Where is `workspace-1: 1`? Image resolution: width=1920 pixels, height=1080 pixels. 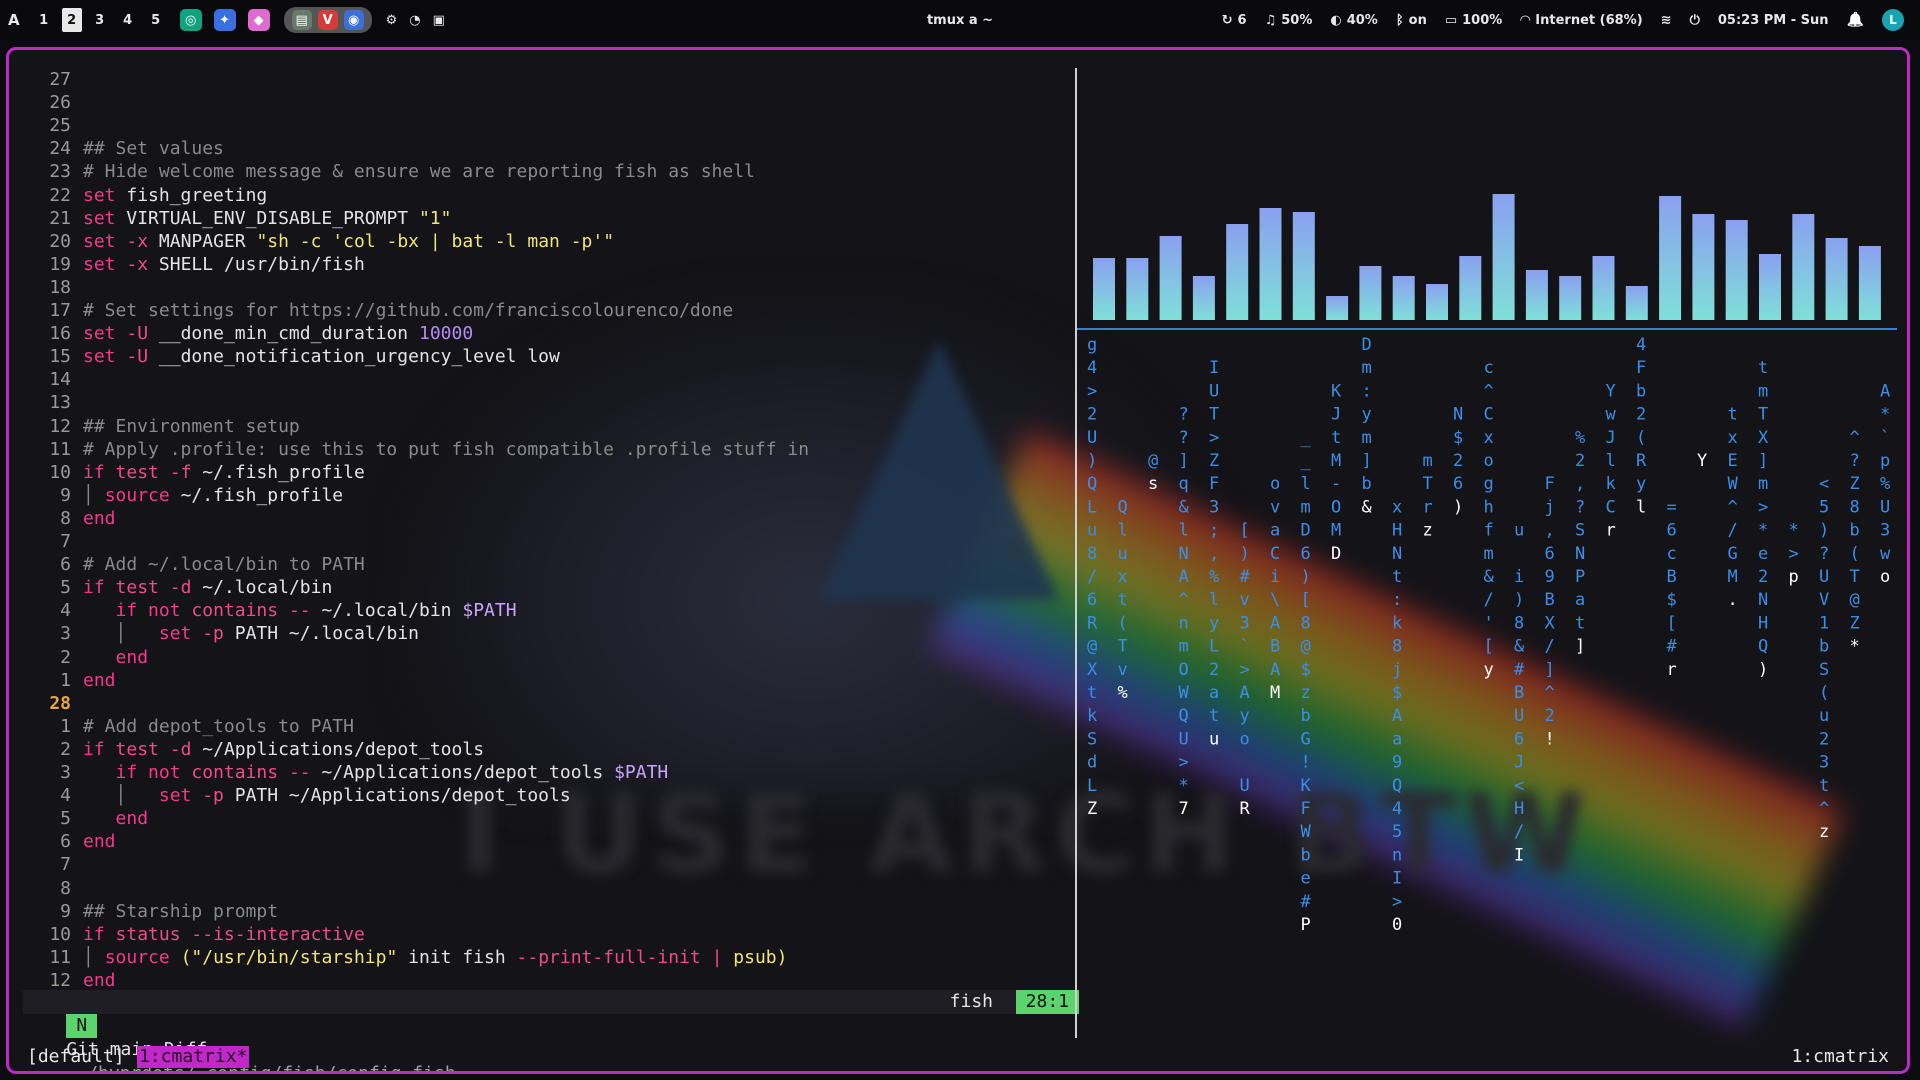 workspace-1: 1 is located at coordinates (44, 20).